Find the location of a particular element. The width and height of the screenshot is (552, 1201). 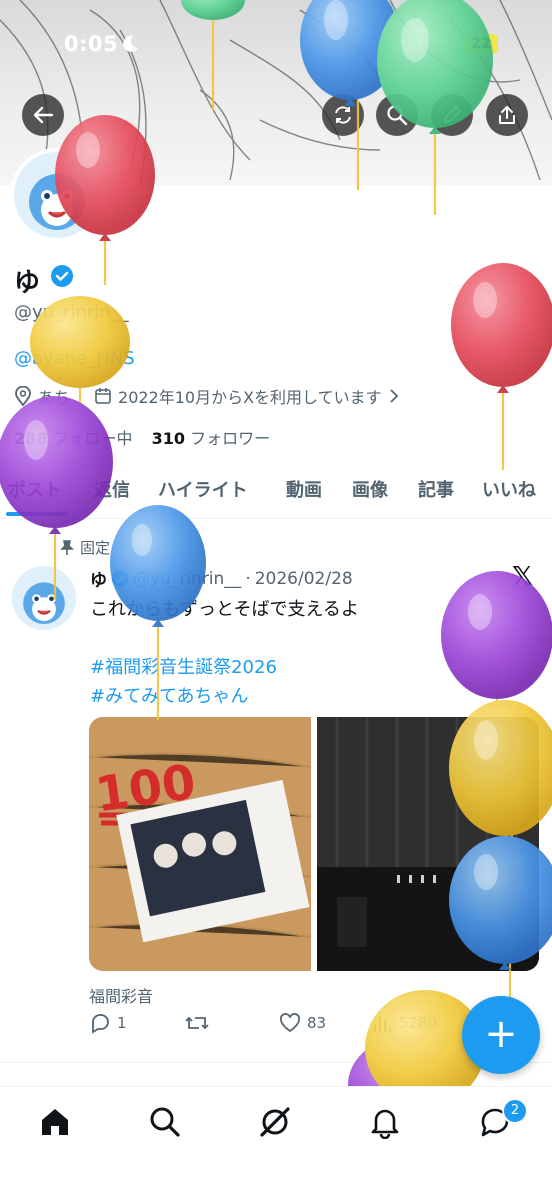

wifi-icon is located at coordinates (444, 44).